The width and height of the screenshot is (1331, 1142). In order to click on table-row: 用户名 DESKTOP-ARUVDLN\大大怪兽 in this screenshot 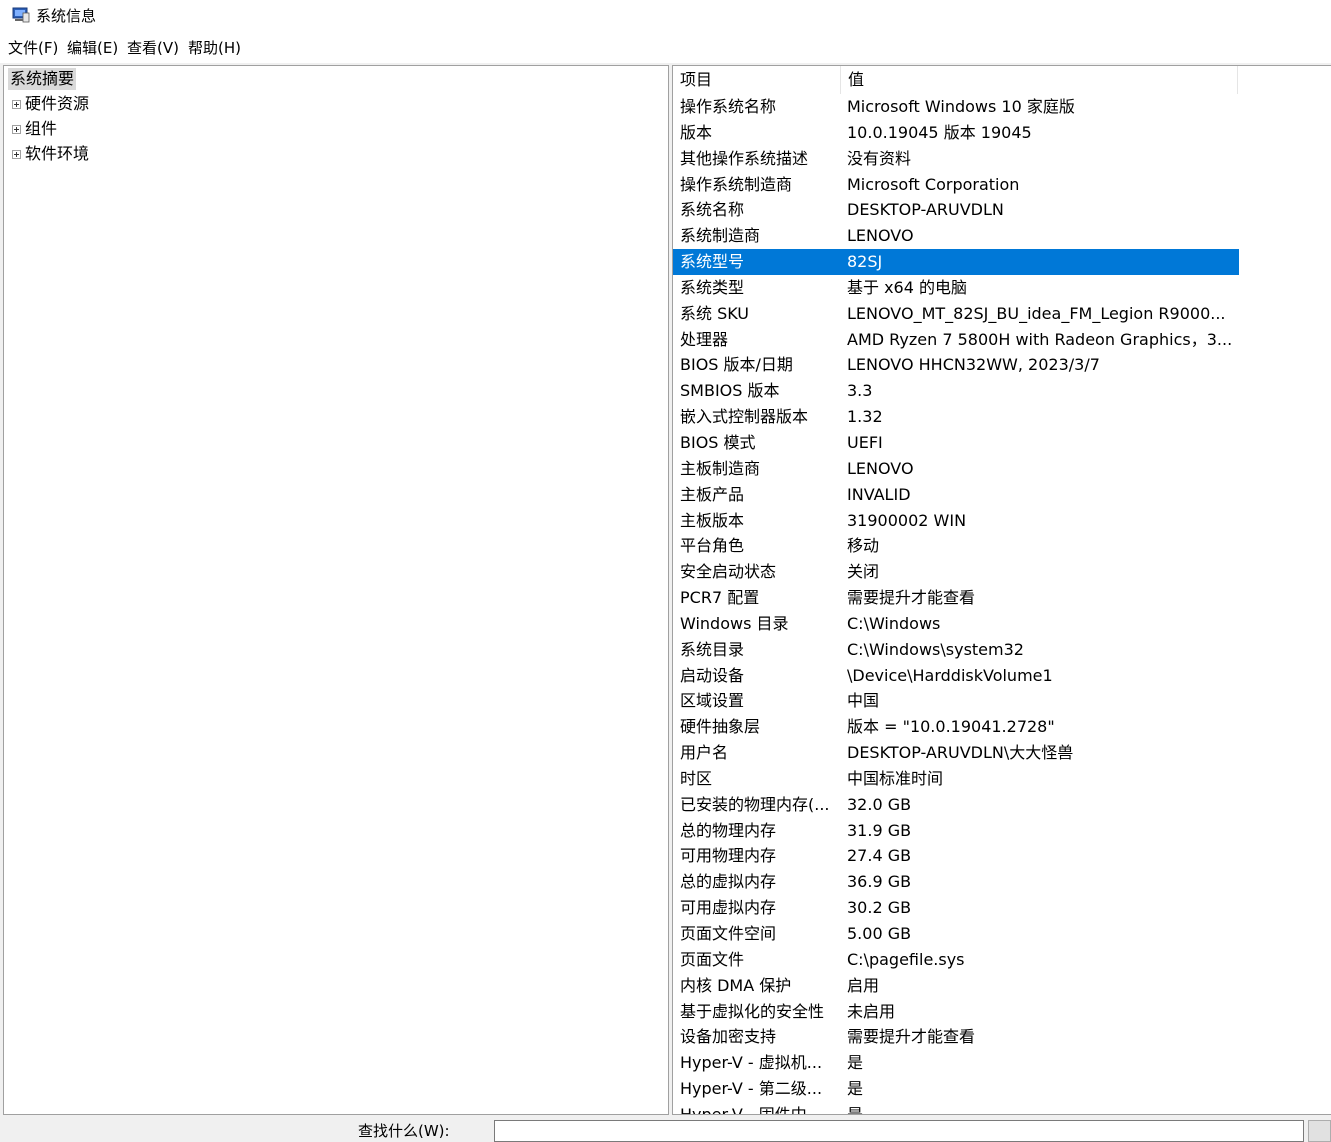, I will do `click(956, 753)`.